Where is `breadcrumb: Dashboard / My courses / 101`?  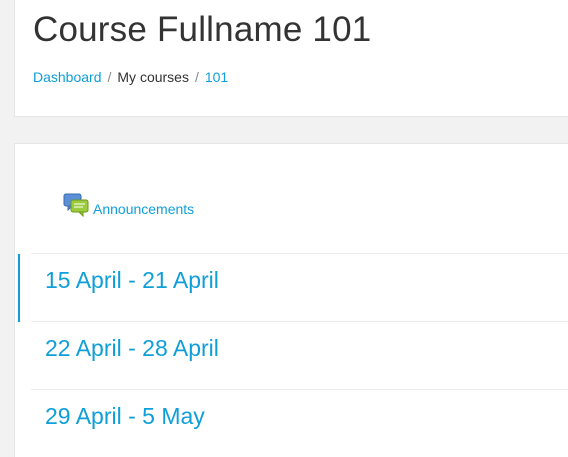
breadcrumb: Dashboard / My courses / 101 is located at coordinates (130, 77).